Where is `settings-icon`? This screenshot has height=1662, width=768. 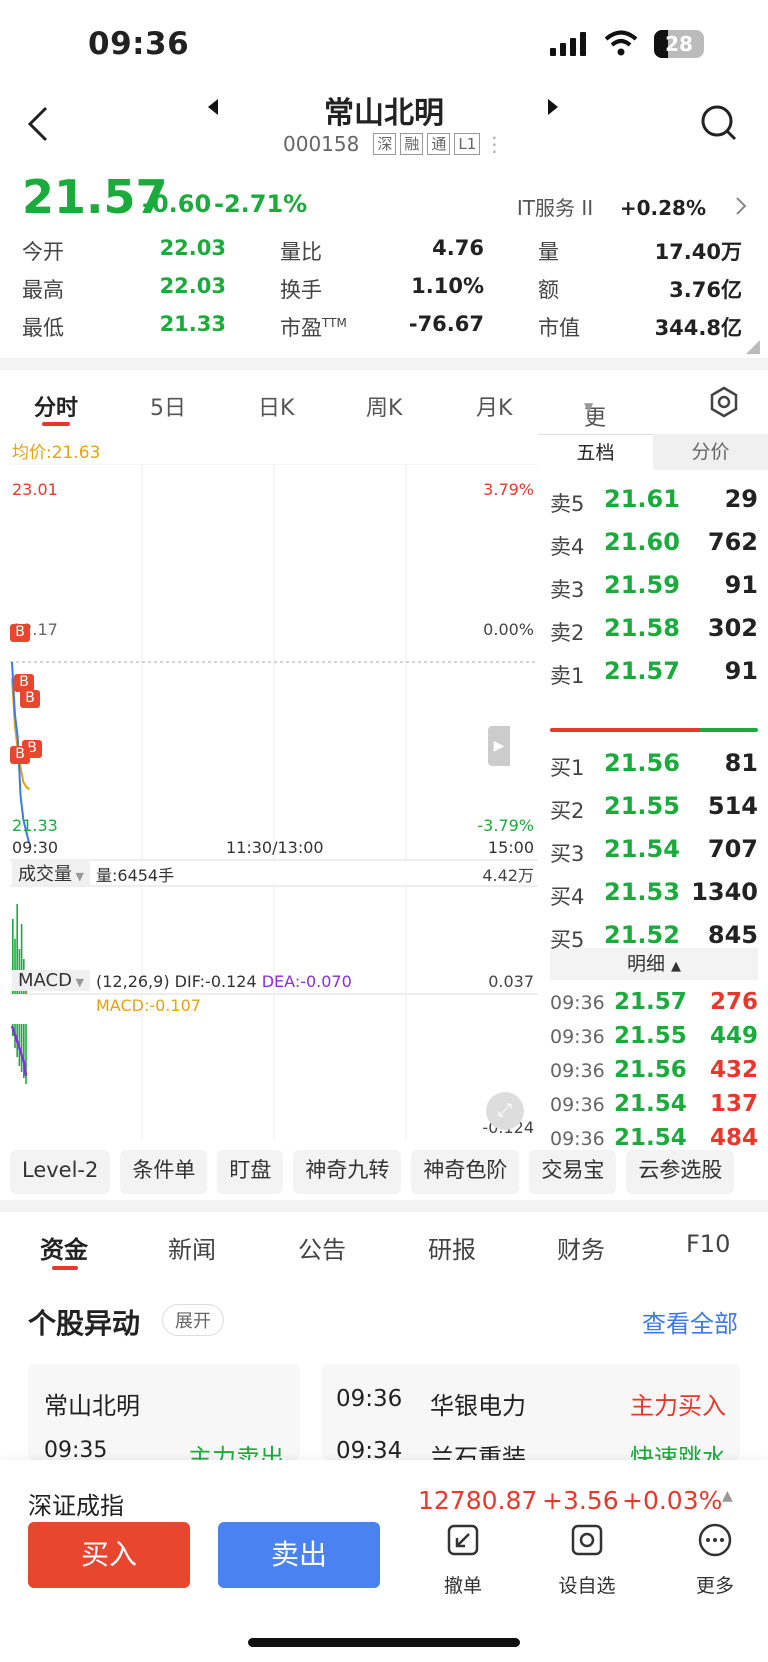 settings-icon is located at coordinates (724, 402).